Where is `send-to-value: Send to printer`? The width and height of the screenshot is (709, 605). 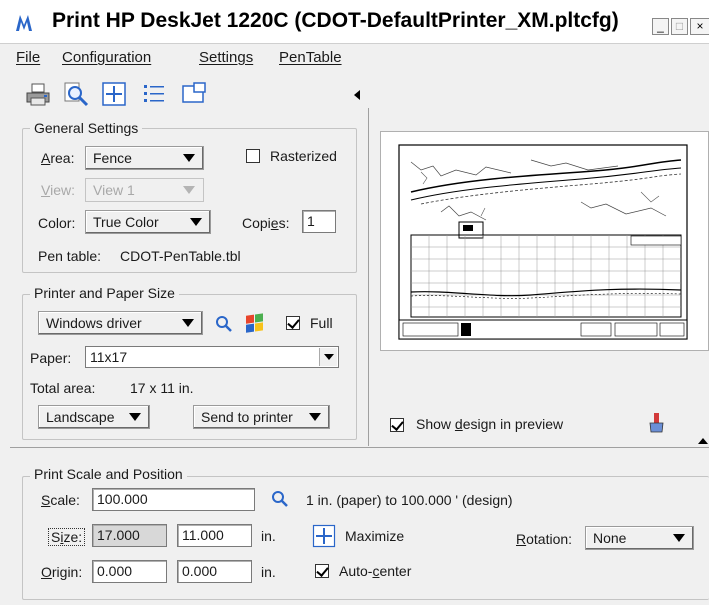
send-to-value: Send to printer is located at coordinates (247, 417).